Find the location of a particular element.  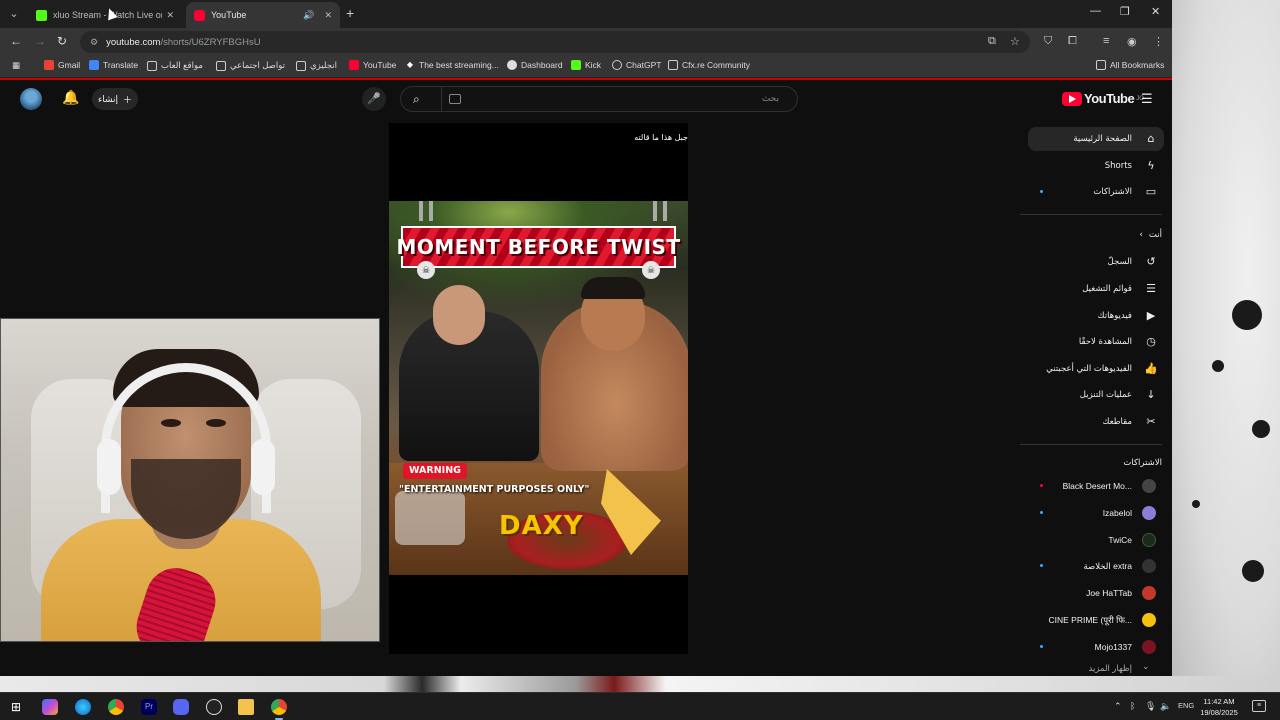

history-icon: ↺ is located at coordinates (1151, 261).